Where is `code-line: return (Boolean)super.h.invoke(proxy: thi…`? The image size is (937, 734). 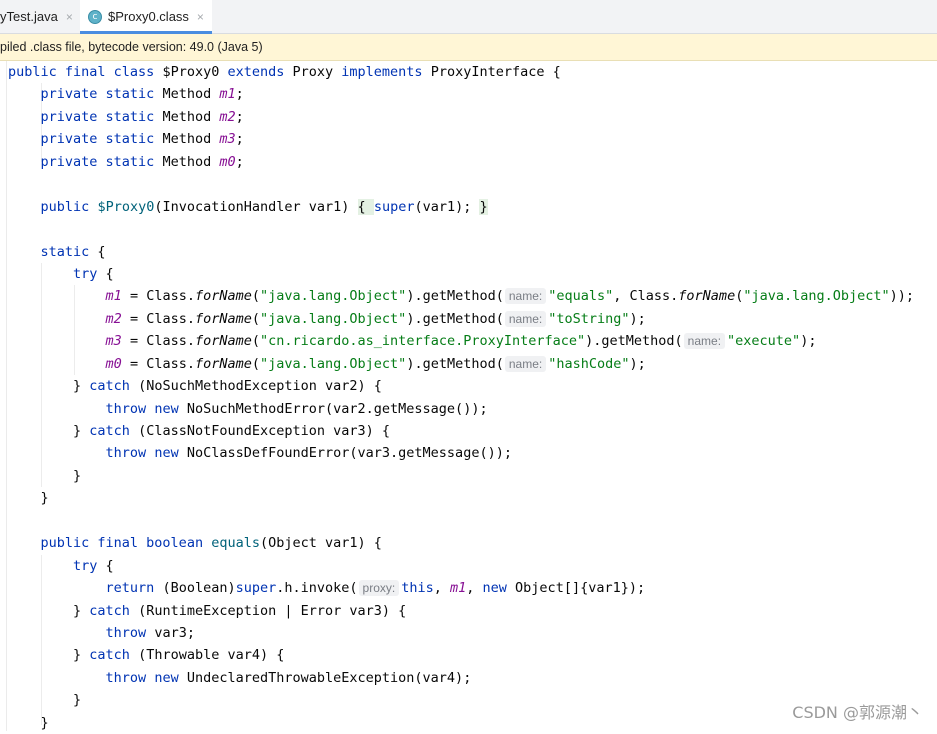 code-line: return (Boolean)super.h.invoke(proxy: thi… is located at coordinates (461, 588).